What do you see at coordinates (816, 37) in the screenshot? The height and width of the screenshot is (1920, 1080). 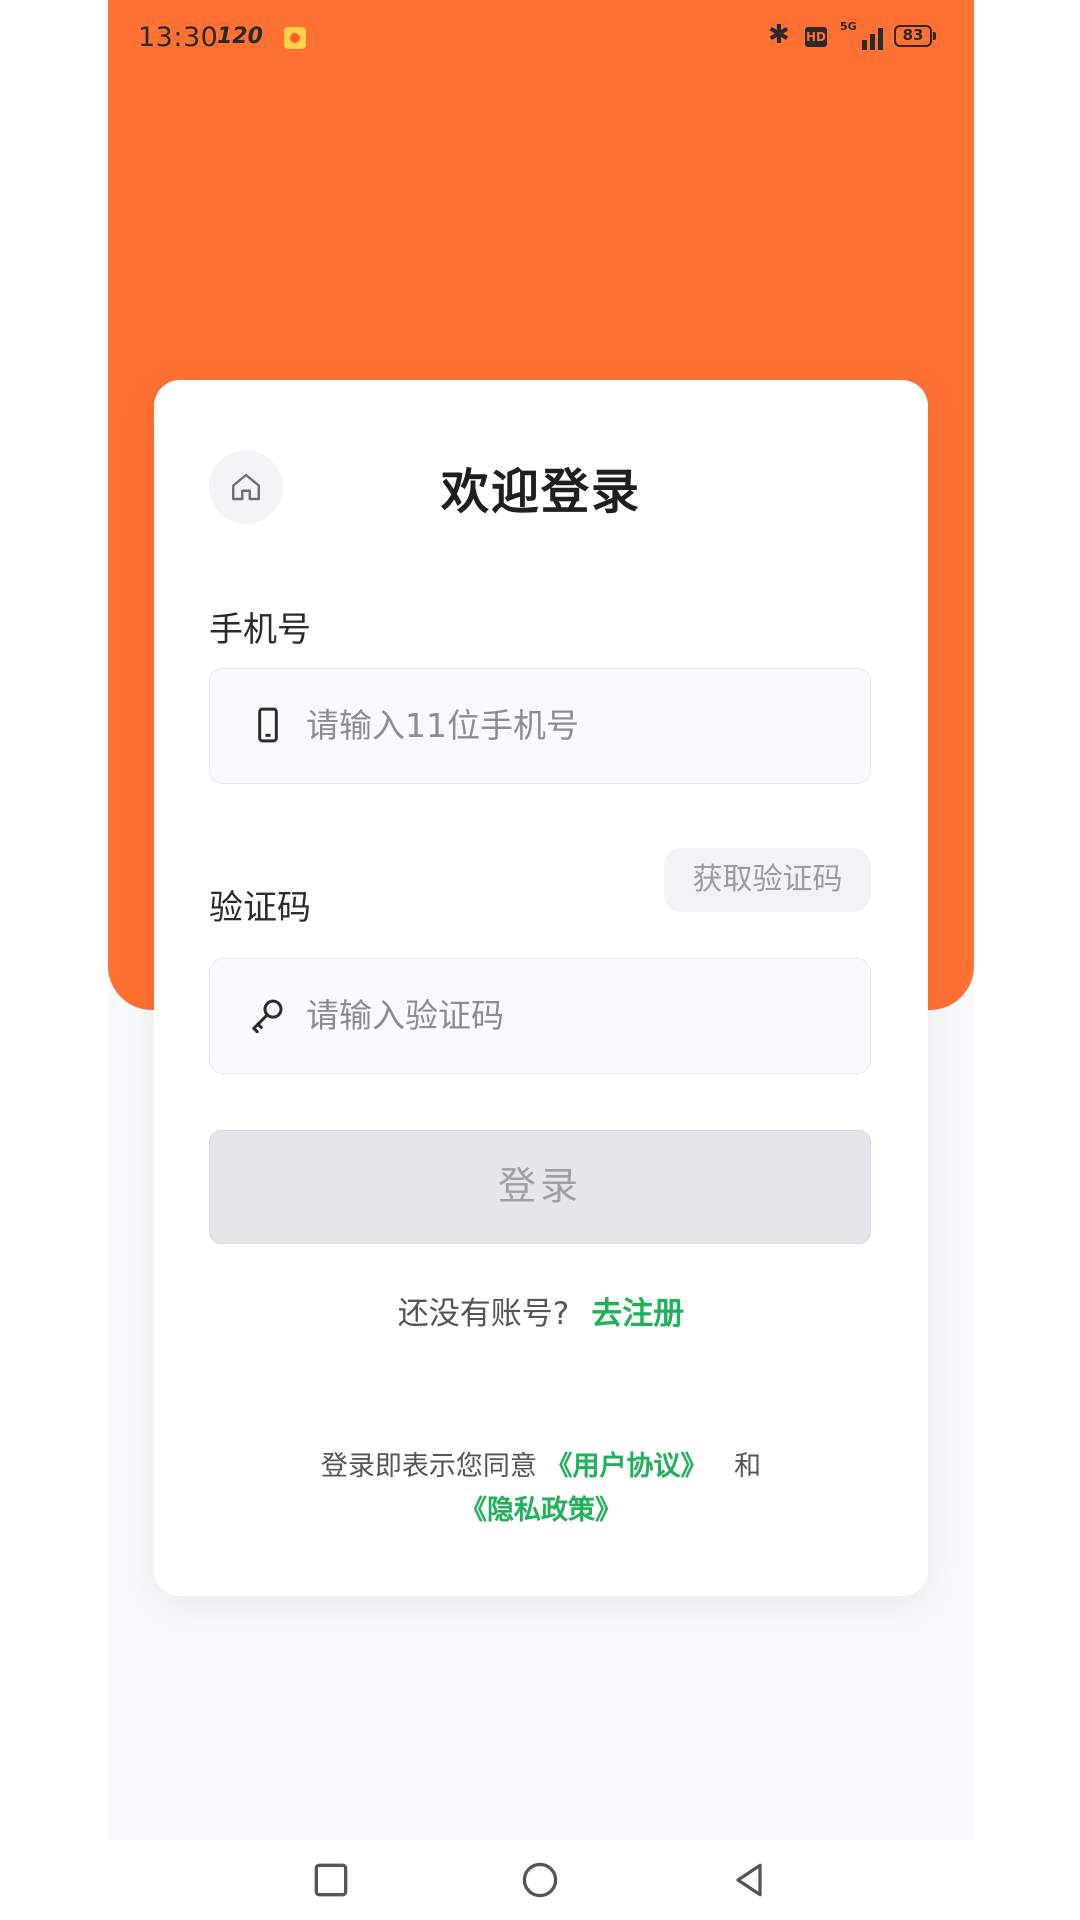 I see `hd-icon: HD` at bounding box center [816, 37].